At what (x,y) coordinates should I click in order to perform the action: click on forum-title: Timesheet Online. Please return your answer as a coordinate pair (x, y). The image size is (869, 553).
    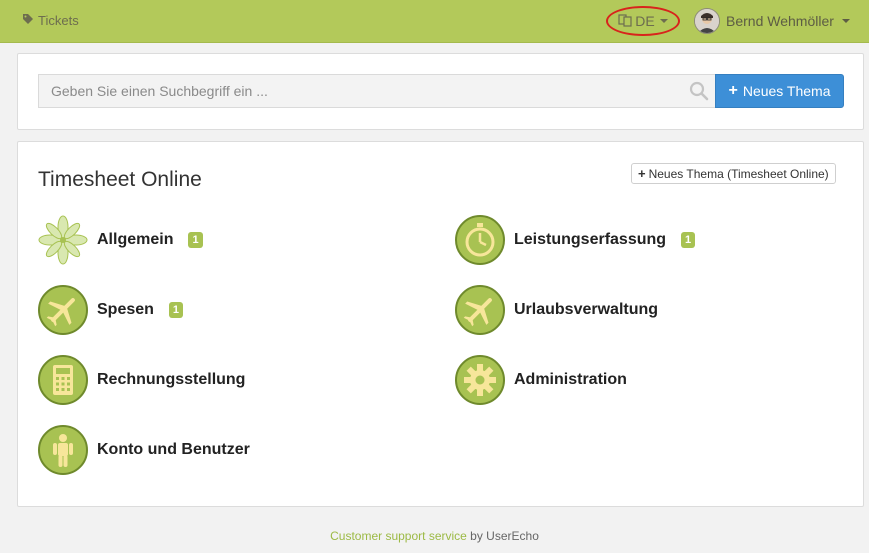
    Looking at the image, I should click on (120, 179).